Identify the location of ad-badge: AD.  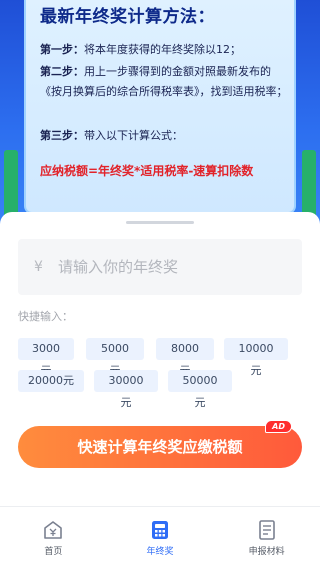
(278, 426).